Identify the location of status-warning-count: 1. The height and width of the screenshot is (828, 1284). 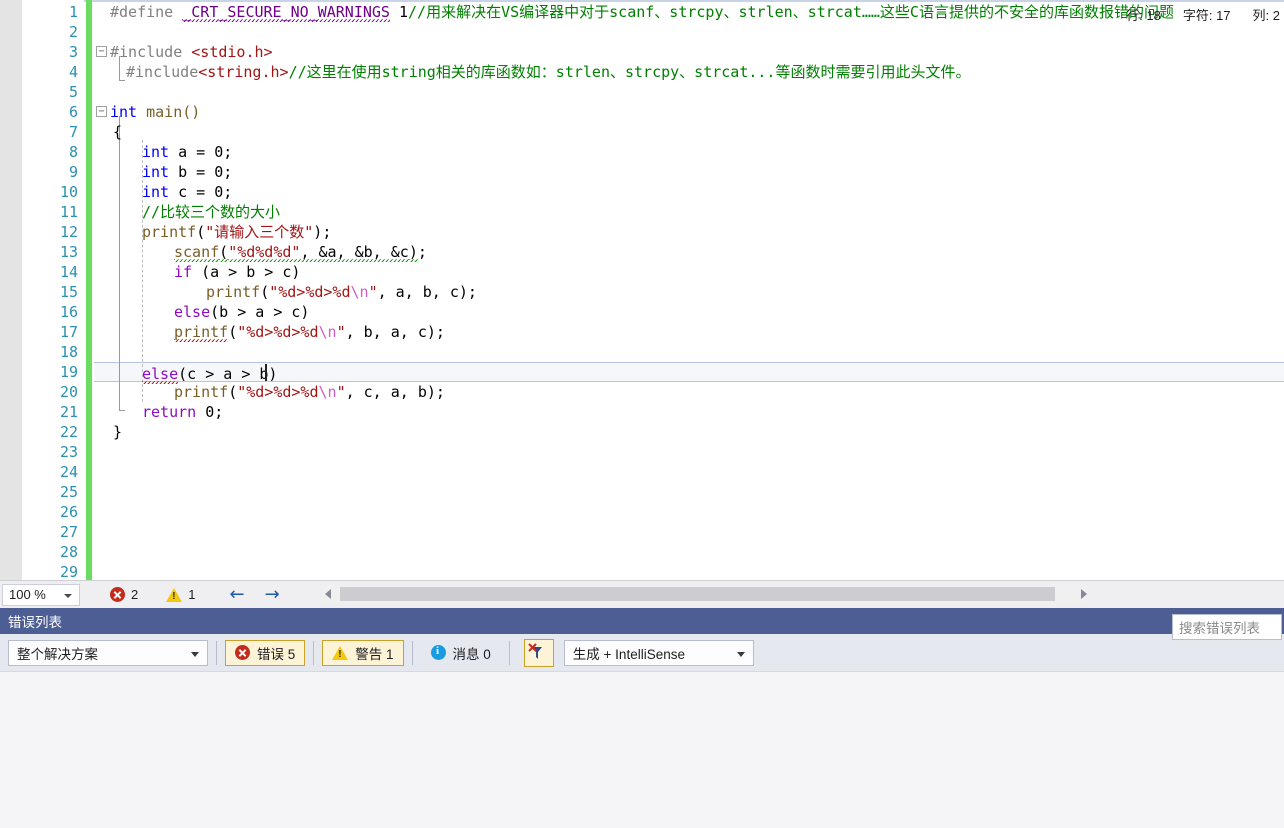
(180, 594).